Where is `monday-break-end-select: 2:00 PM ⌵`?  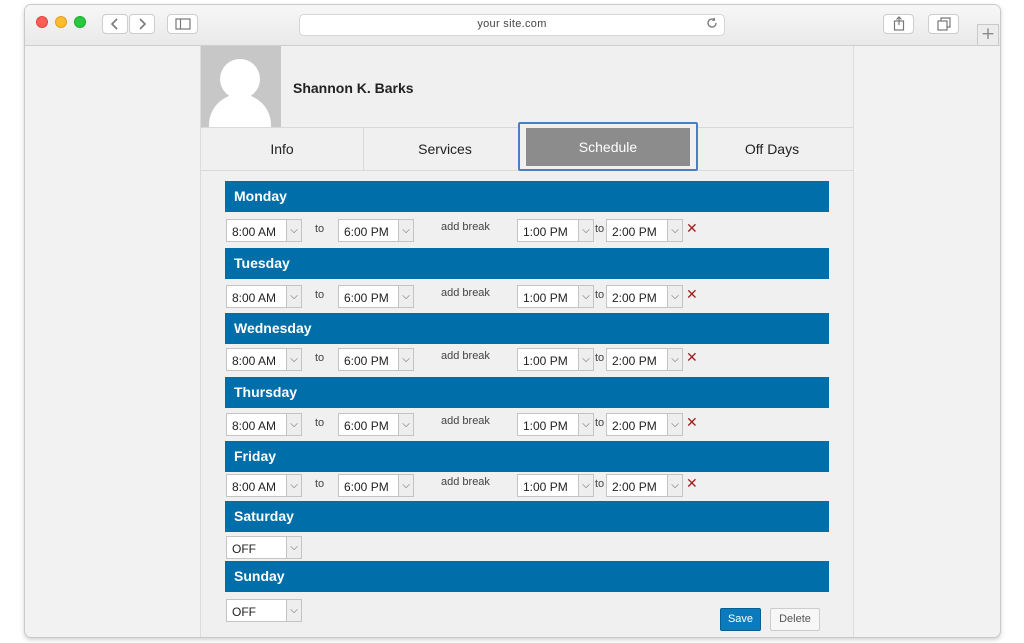
monday-break-end-select: 2:00 PM ⌵ is located at coordinates (644, 230).